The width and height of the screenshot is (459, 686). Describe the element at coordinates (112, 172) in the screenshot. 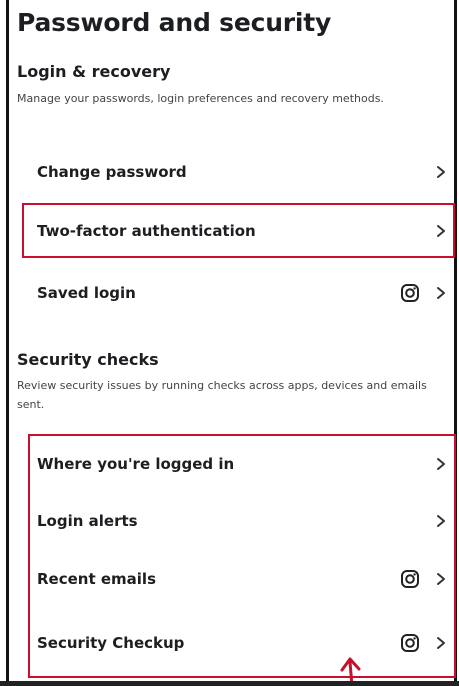

I see `change-password-label: Change password` at that location.